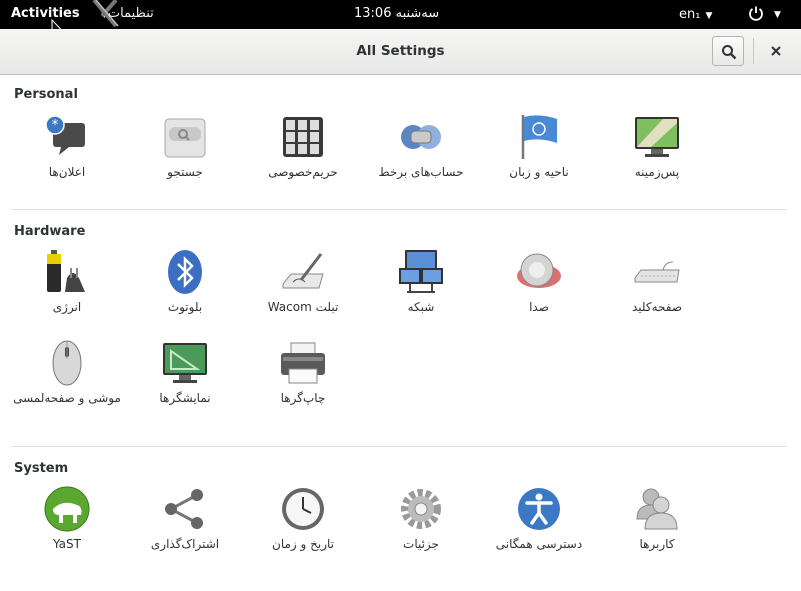  I want to click on header-separator, so click(753, 51).